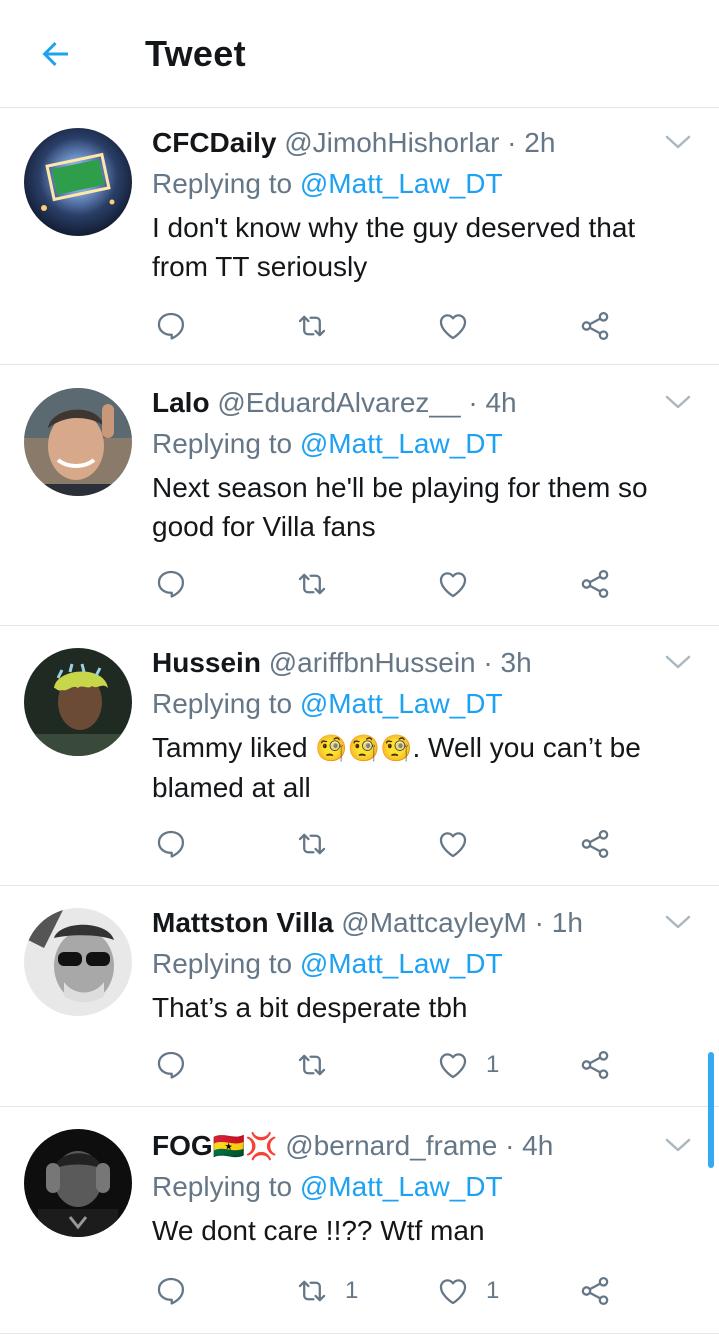 Image resolution: width=719 pixels, height=1334 pixels. I want to click on author-name: FOG, so click(182, 1145).